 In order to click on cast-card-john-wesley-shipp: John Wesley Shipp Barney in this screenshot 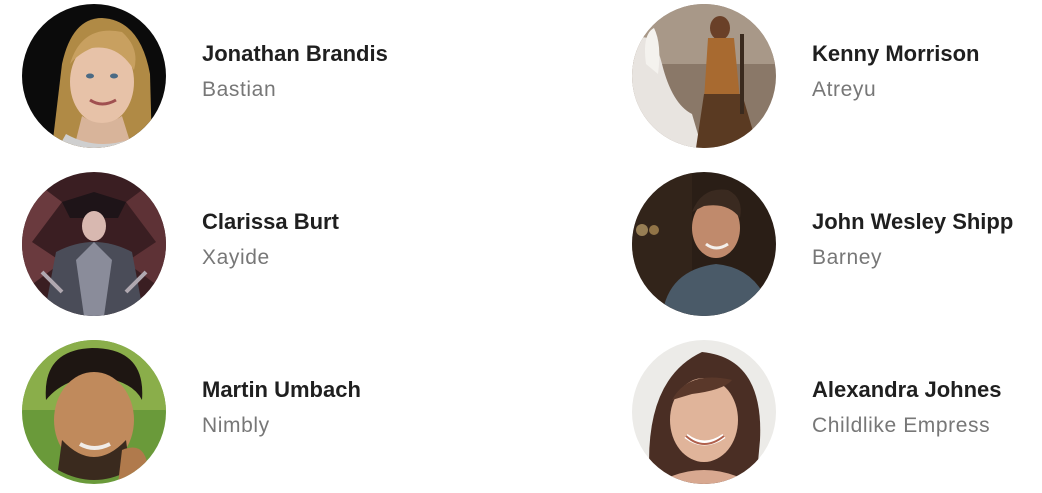, I will do `click(837, 245)`.